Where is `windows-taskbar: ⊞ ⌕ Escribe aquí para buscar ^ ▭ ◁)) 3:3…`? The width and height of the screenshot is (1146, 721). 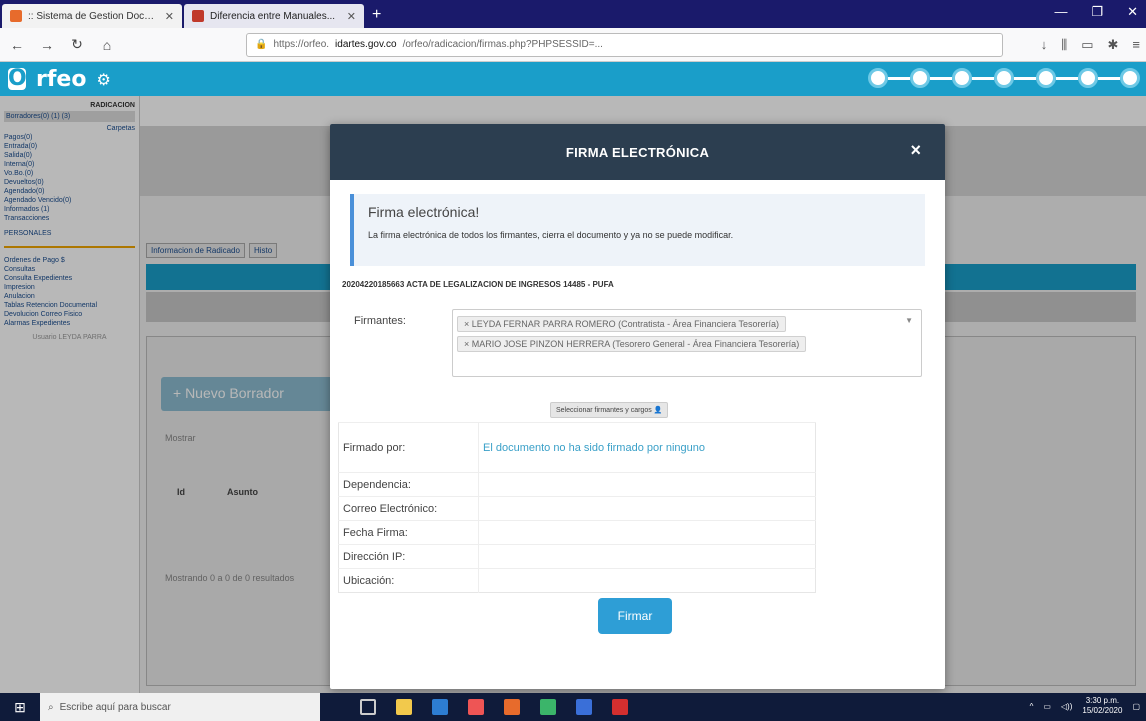
windows-taskbar: ⊞ ⌕ Escribe aquí para buscar ^ ▭ ◁)) 3:3… is located at coordinates (573, 707).